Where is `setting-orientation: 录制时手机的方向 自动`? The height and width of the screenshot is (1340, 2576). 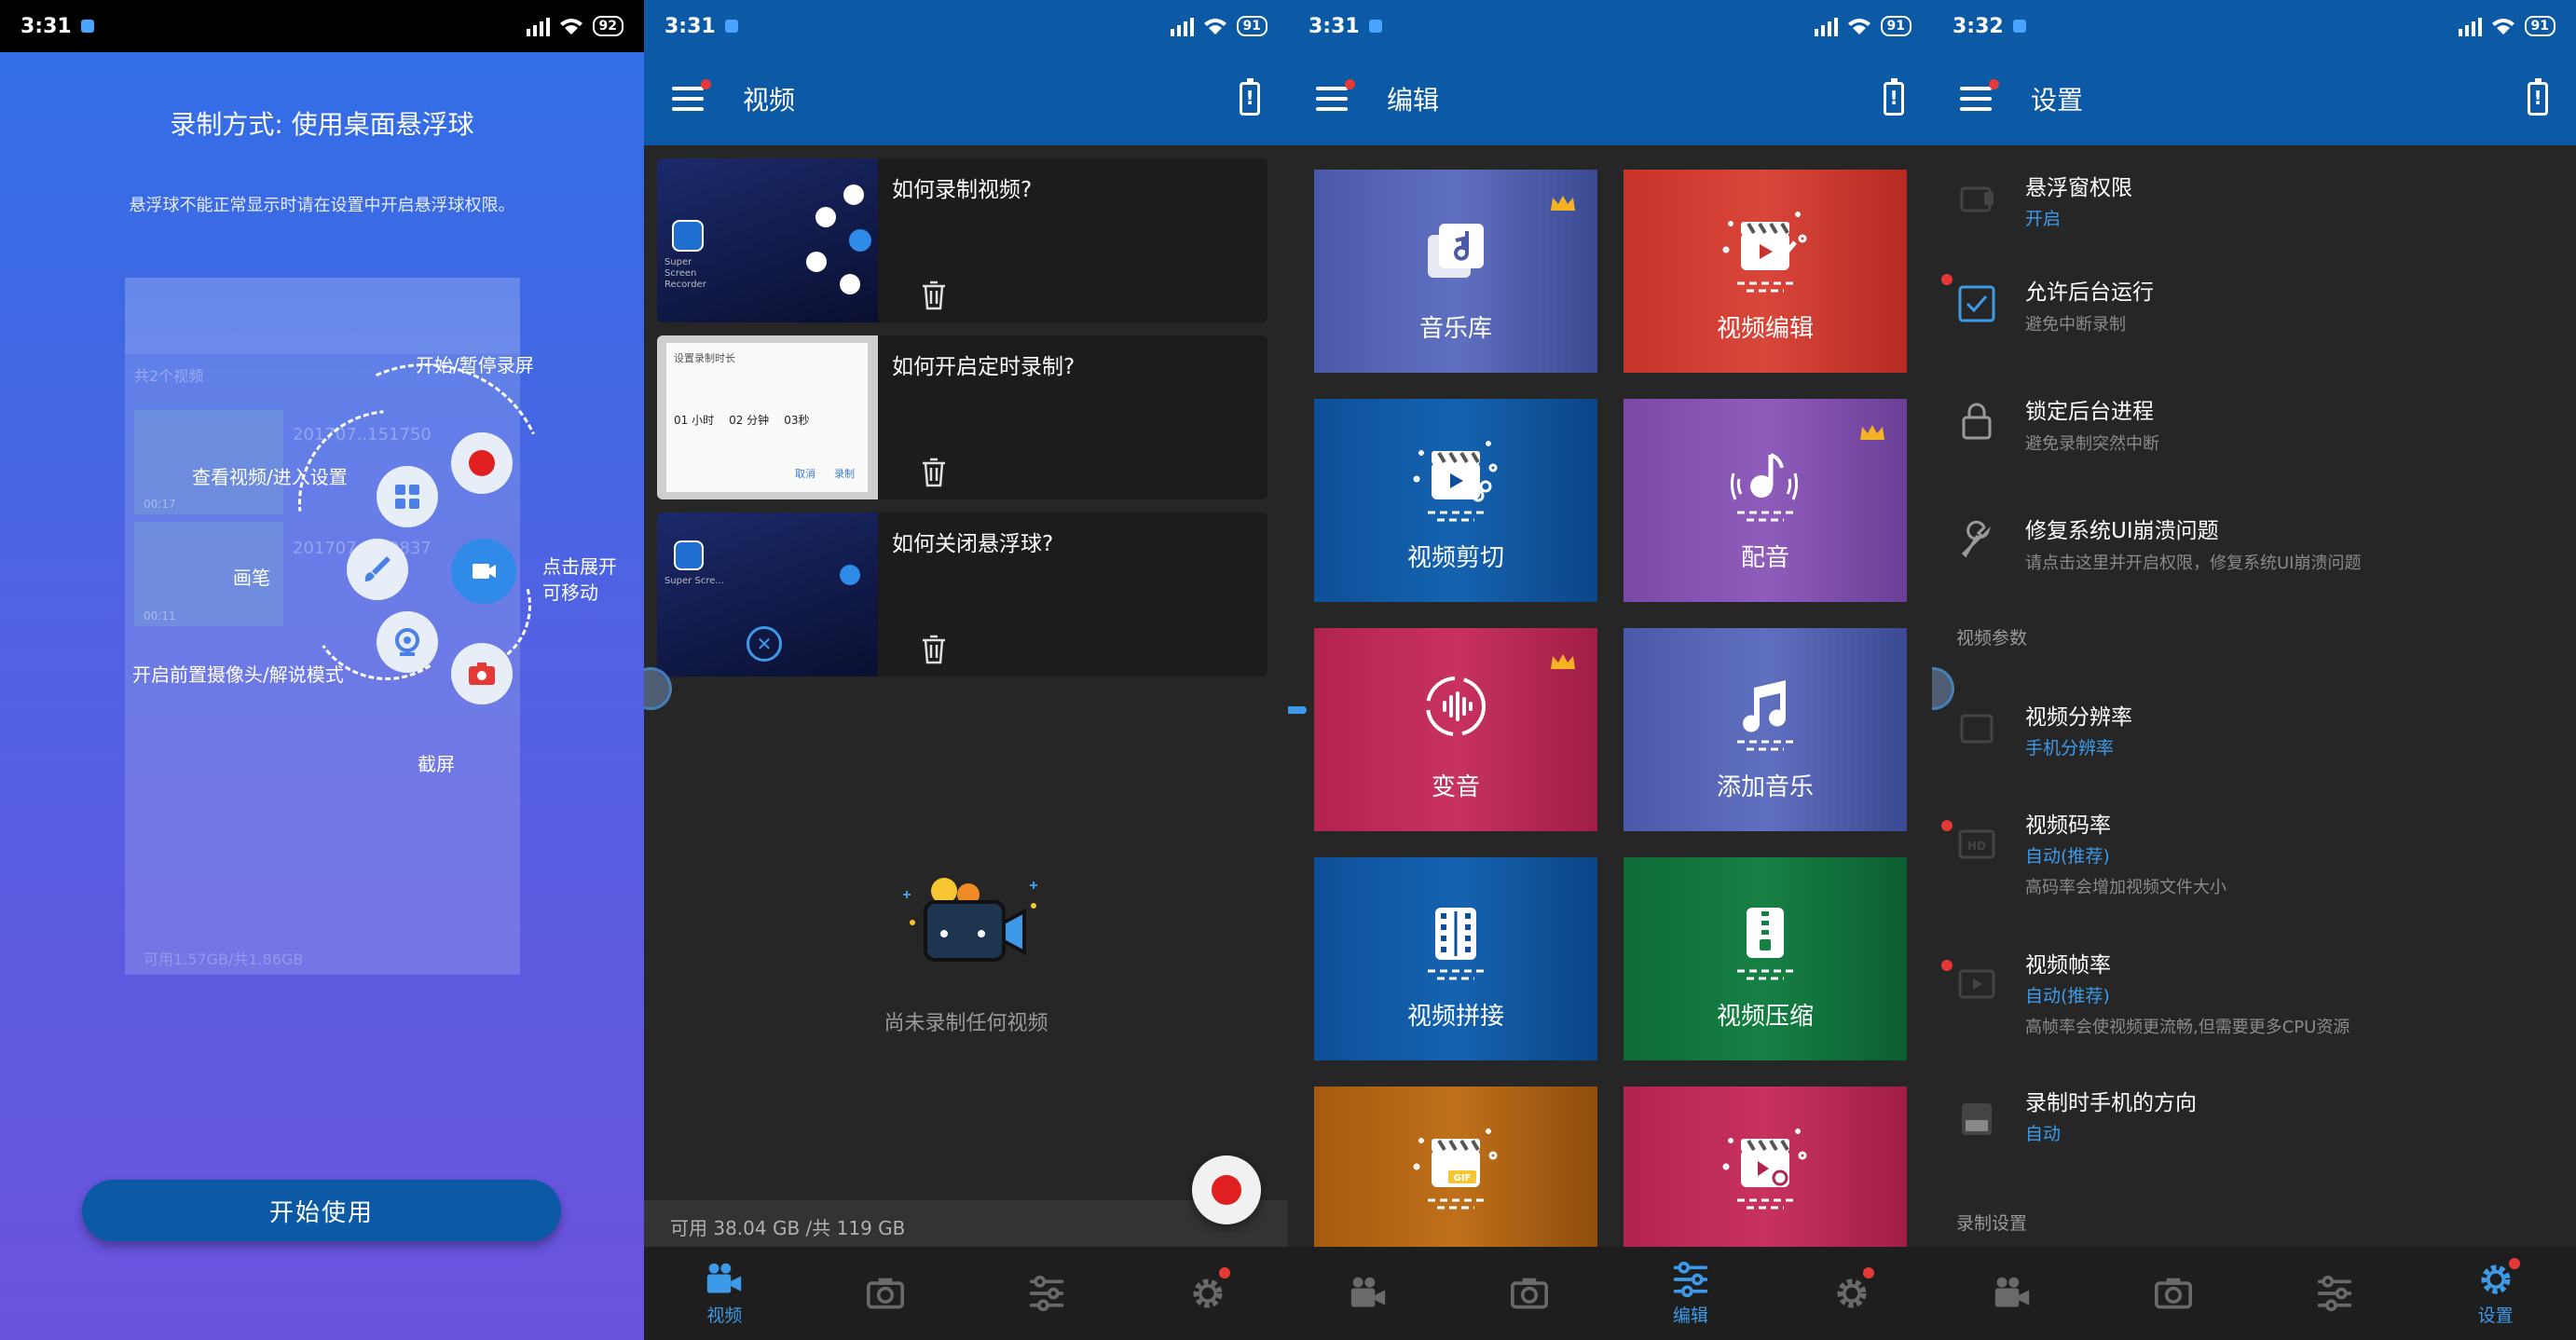 setting-orientation: 录制时手机的方向 自动 is located at coordinates (2254, 1123).